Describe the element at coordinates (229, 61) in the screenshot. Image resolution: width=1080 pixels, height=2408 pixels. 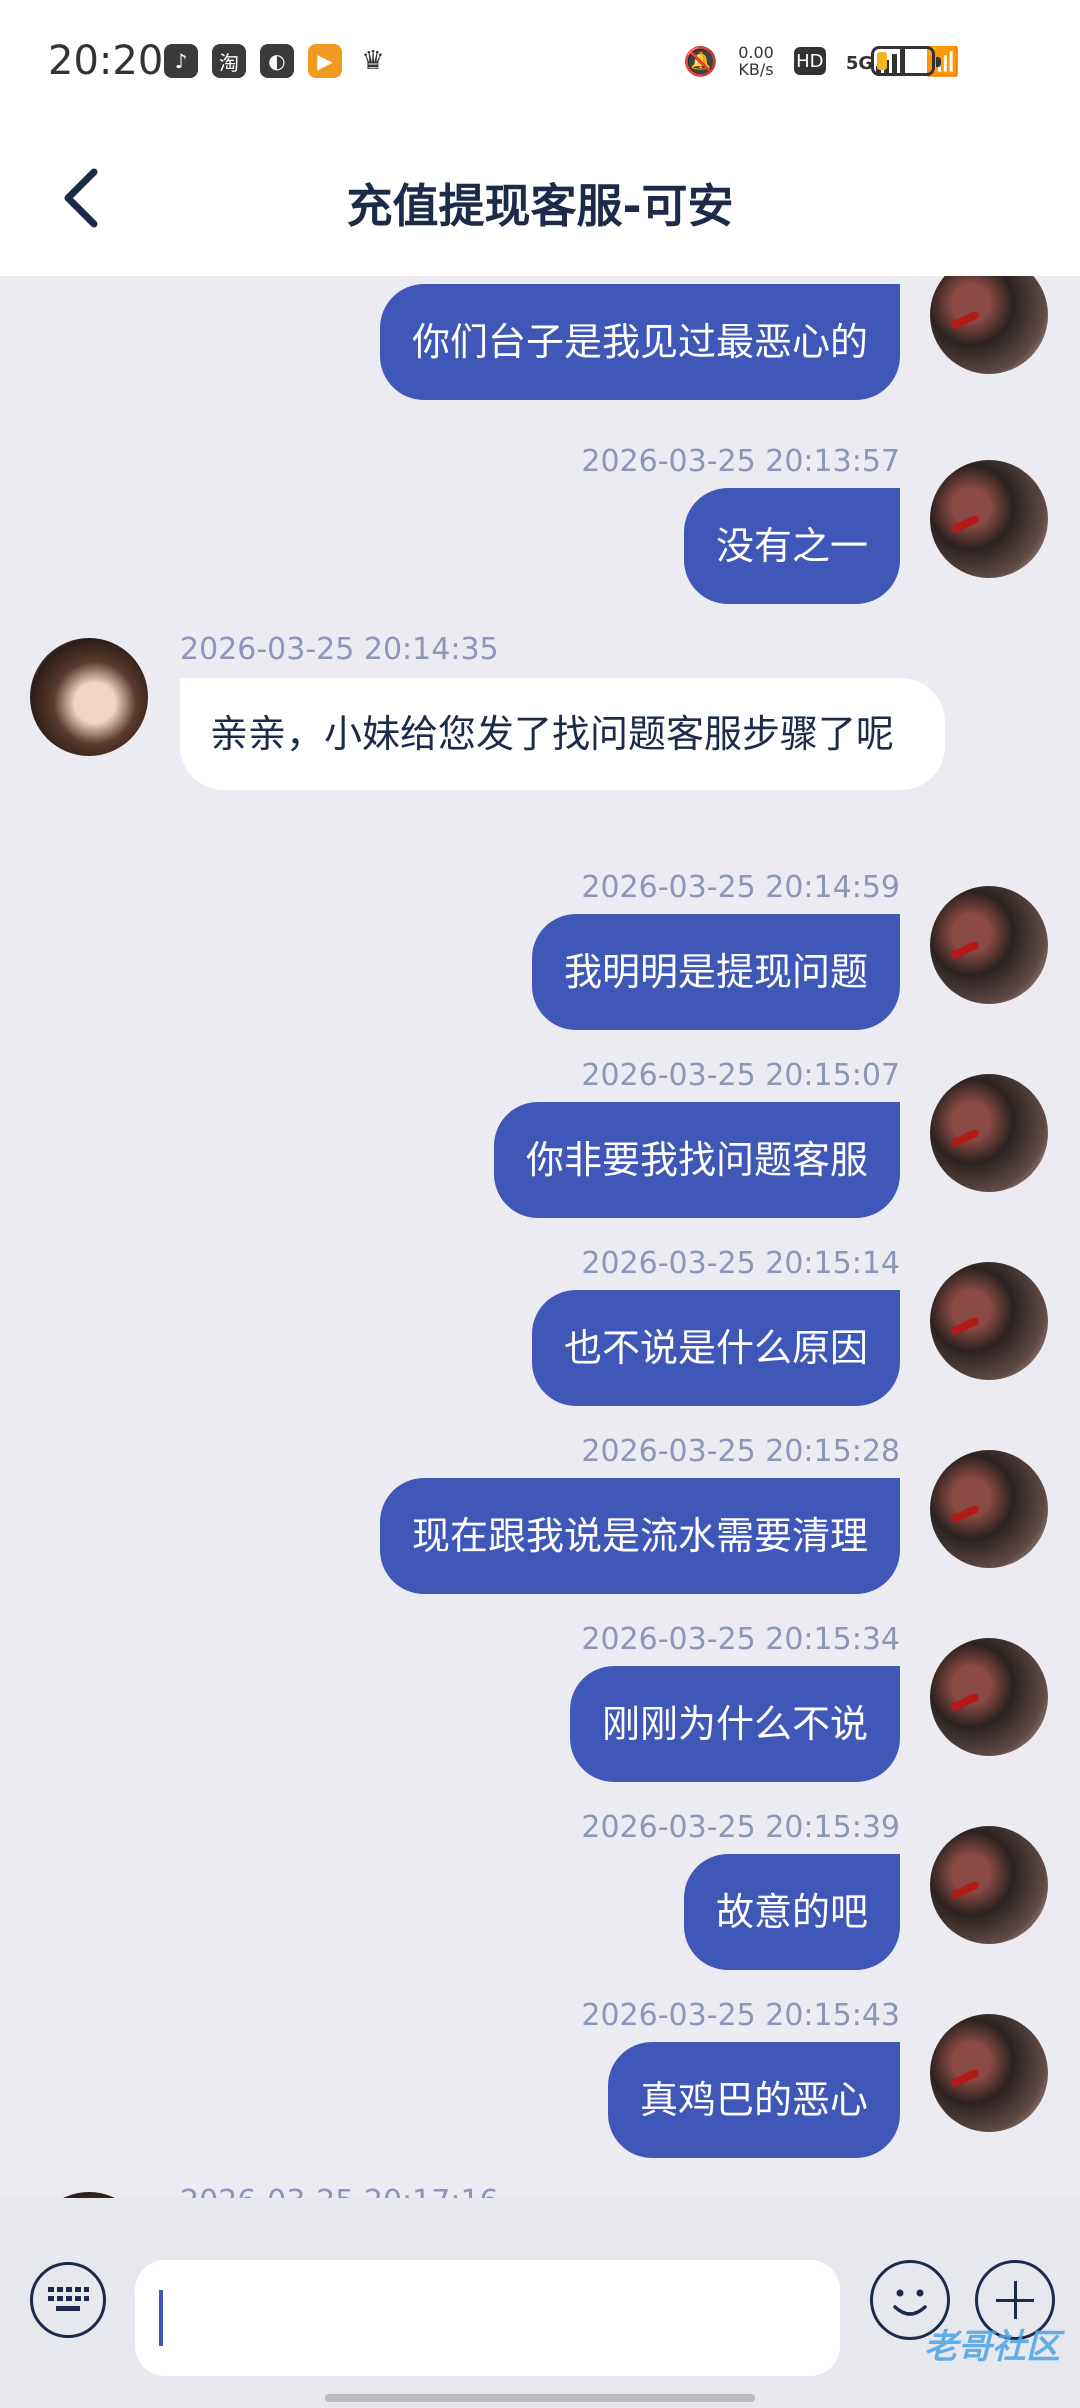
I see `taobao-icon: 淘` at that location.